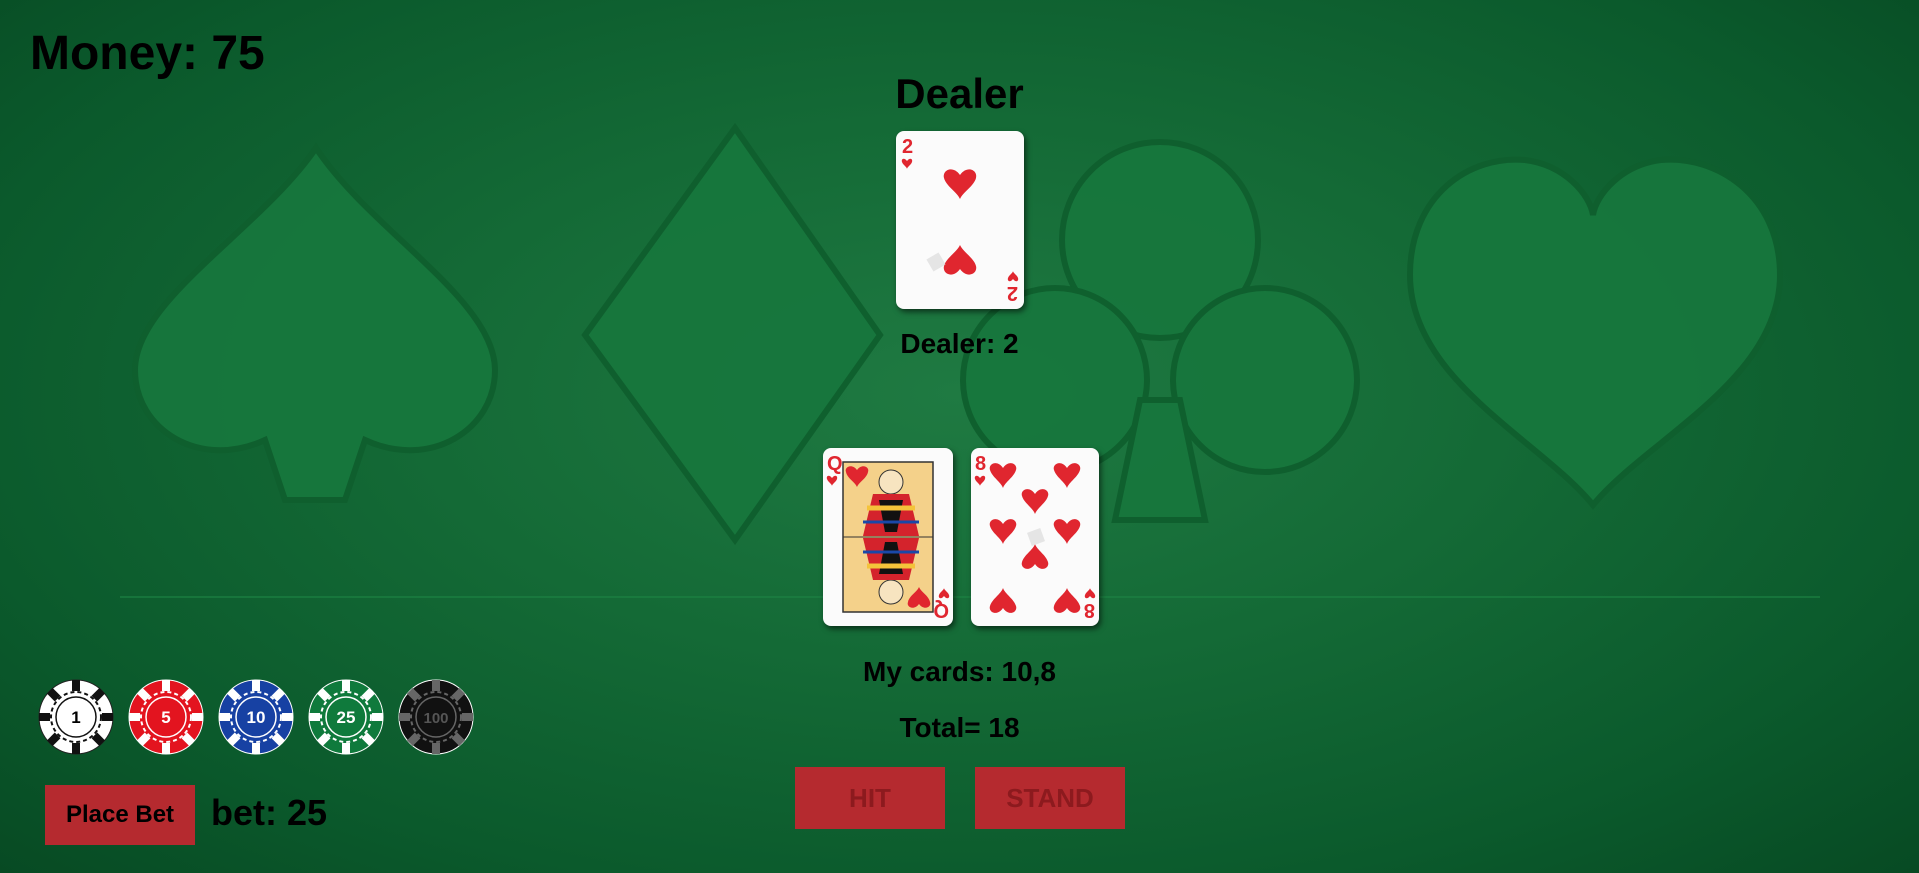 The height and width of the screenshot is (873, 1919). I want to click on chip-10: 10, so click(256, 717).